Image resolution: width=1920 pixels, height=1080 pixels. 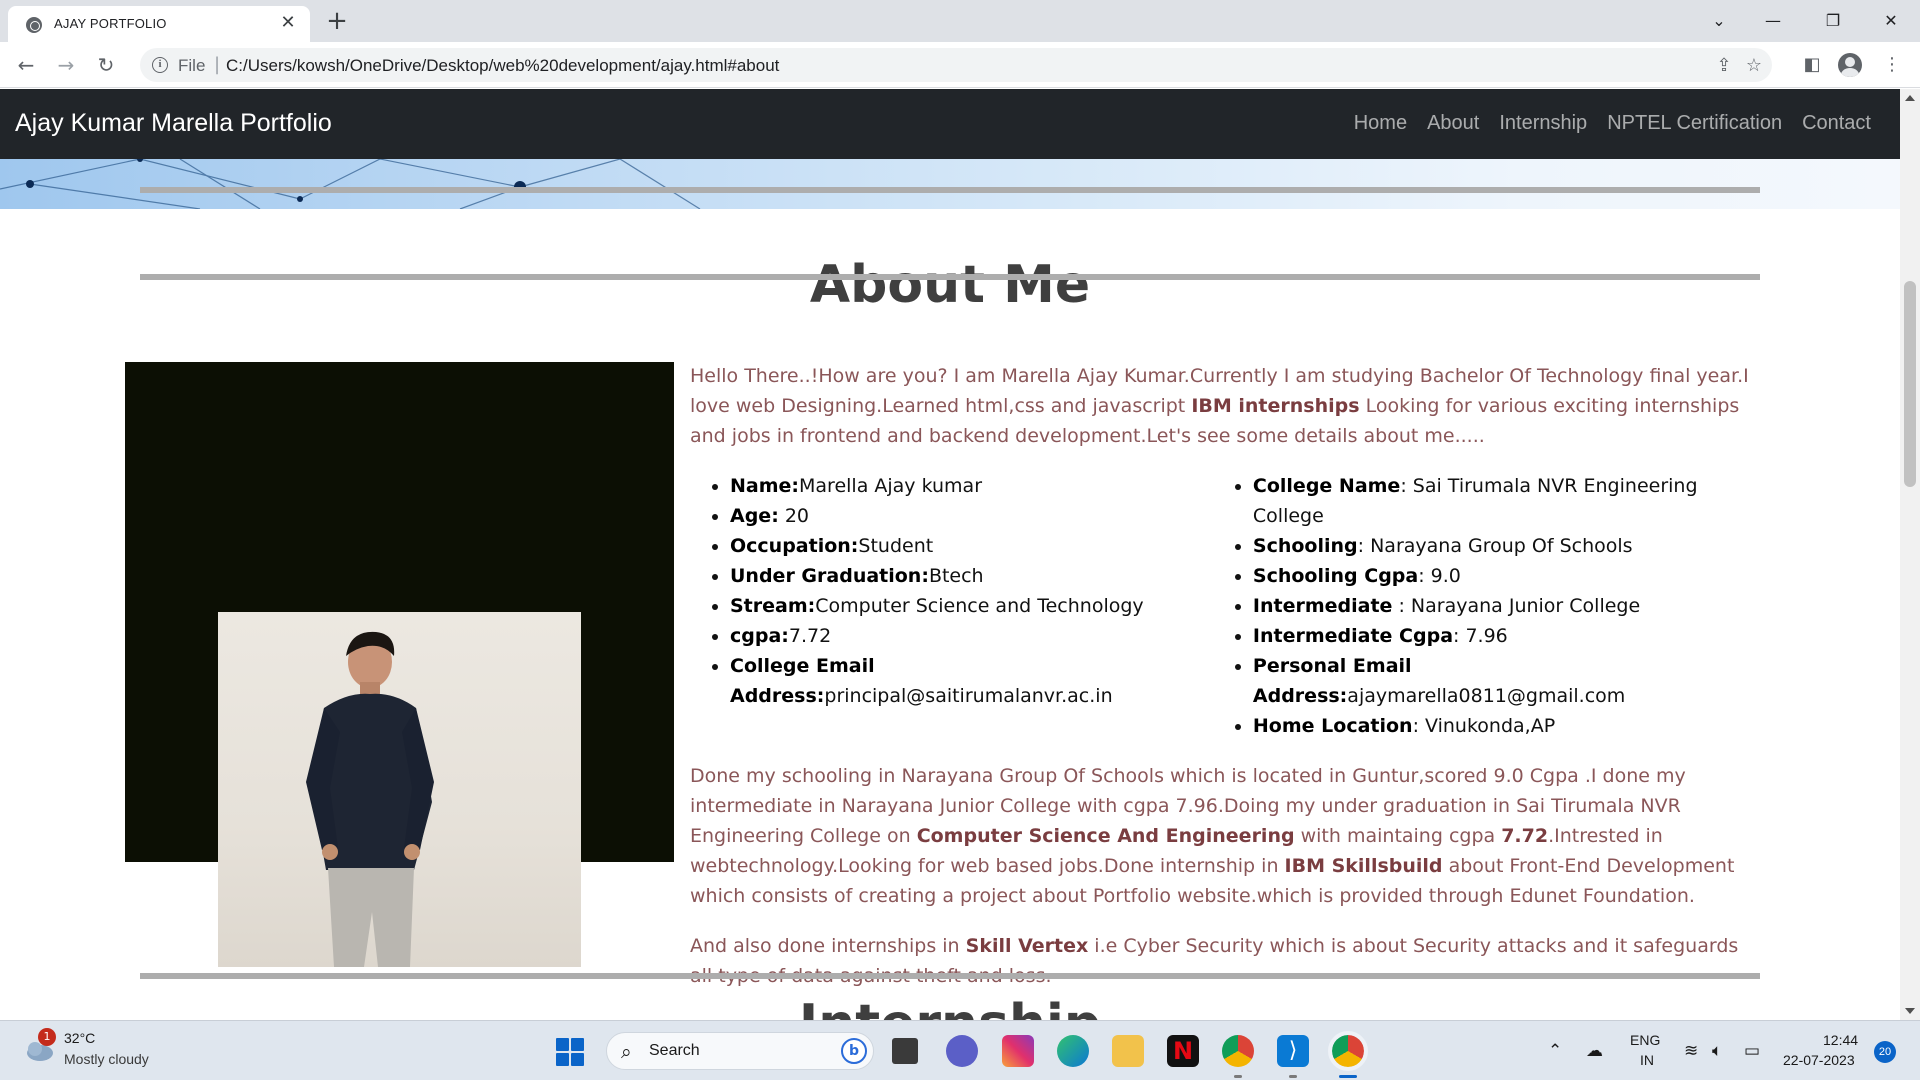 What do you see at coordinates (960, 21) in the screenshot?
I see `browser-tab-strip: AJAY PORTFOLIO ✕ + ⌄ — ❐ ✕` at bounding box center [960, 21].